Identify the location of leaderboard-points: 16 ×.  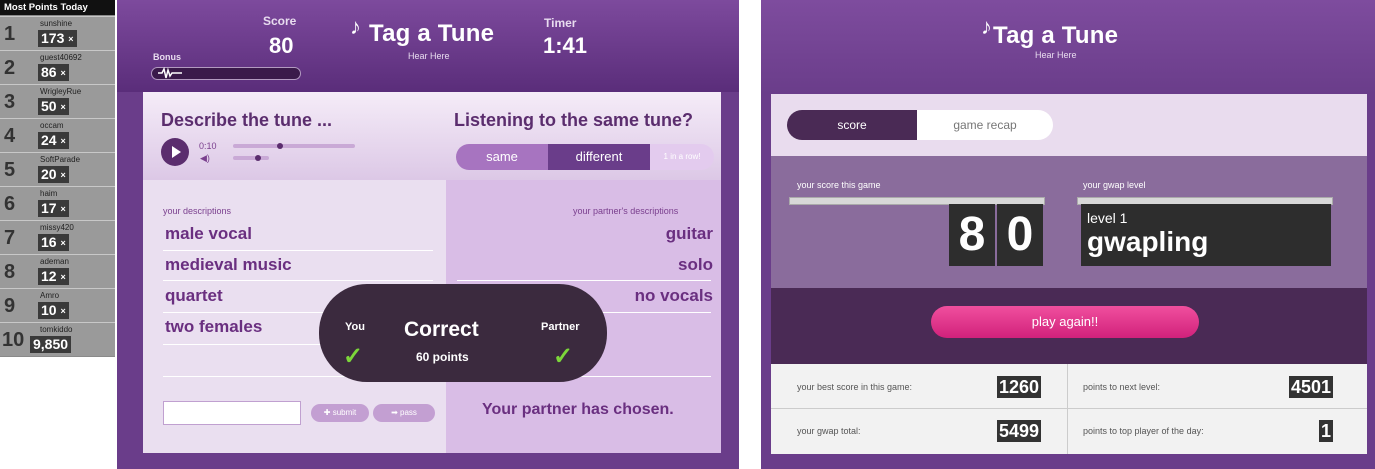
(53, 242).